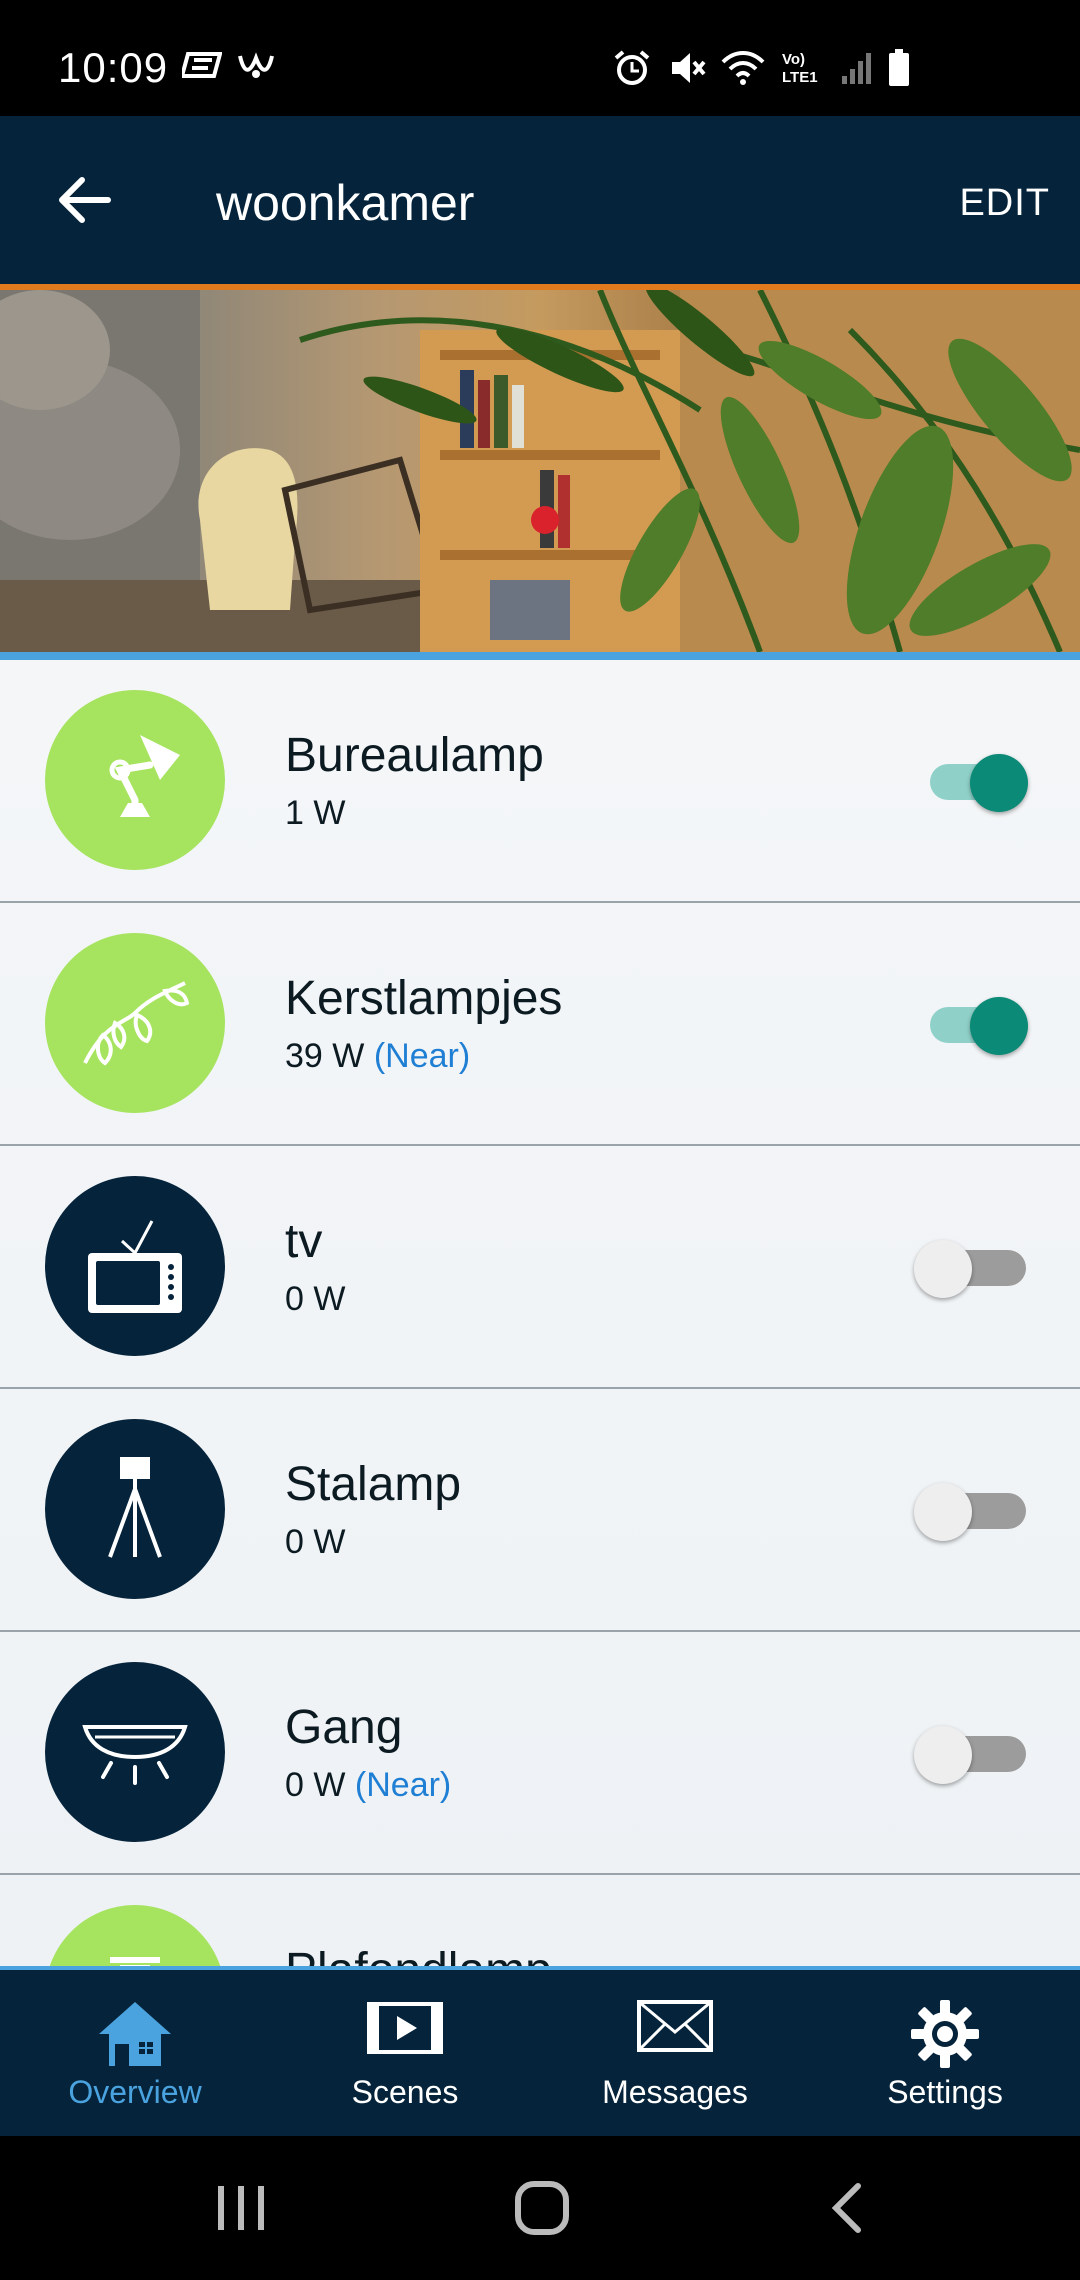 Image resolution: width=1080 pixels, height=2280 pixels. I want to click on nav-label: Settings, so click(945, 2092).